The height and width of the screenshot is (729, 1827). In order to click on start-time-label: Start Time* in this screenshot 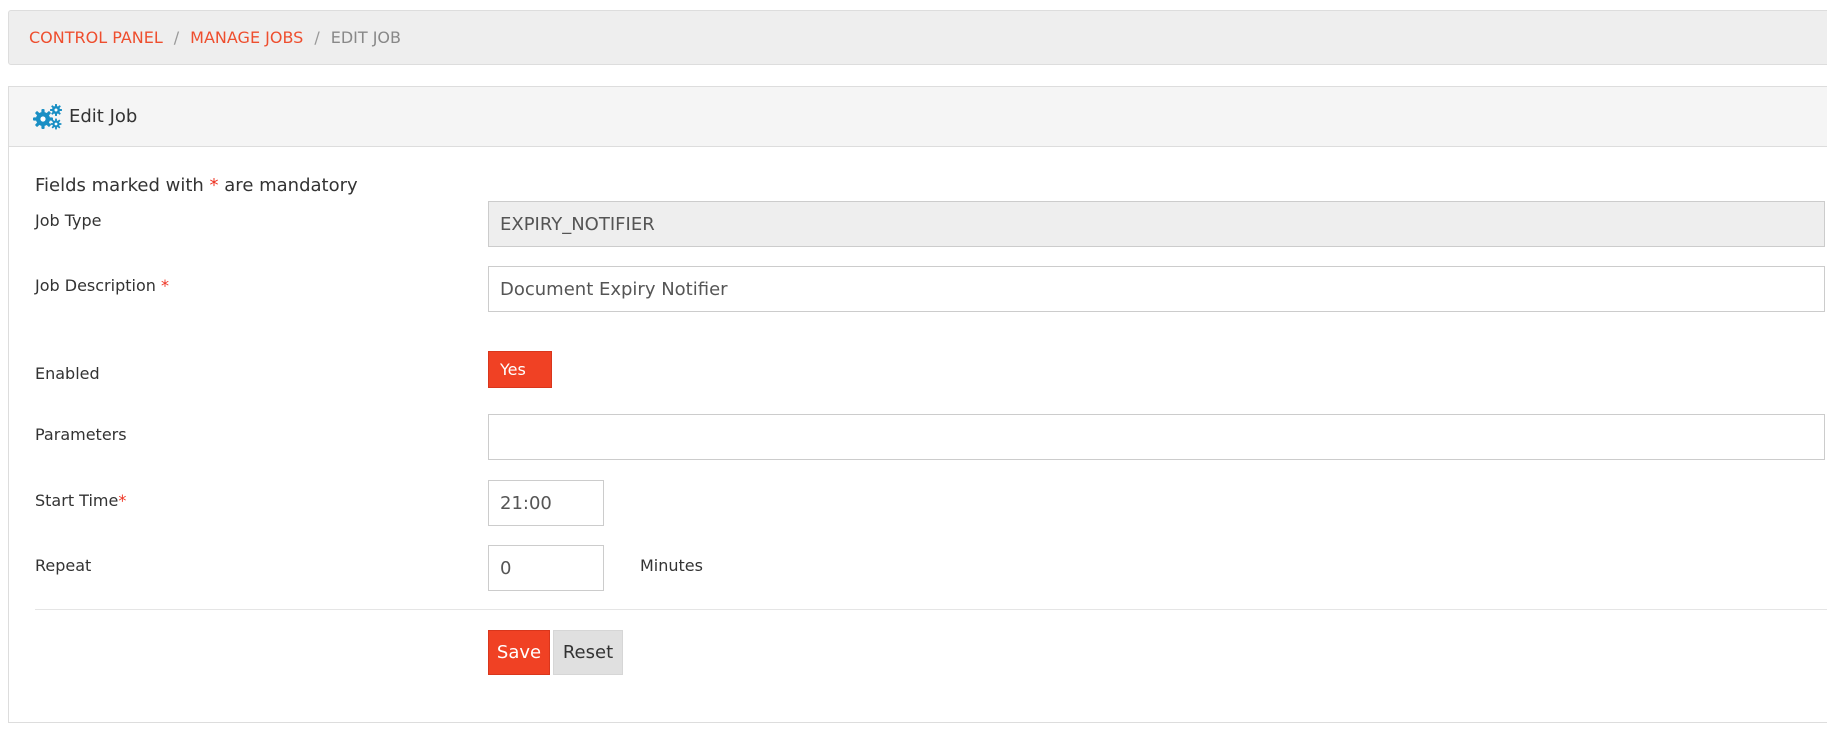, I will do `click(80, 500)`.